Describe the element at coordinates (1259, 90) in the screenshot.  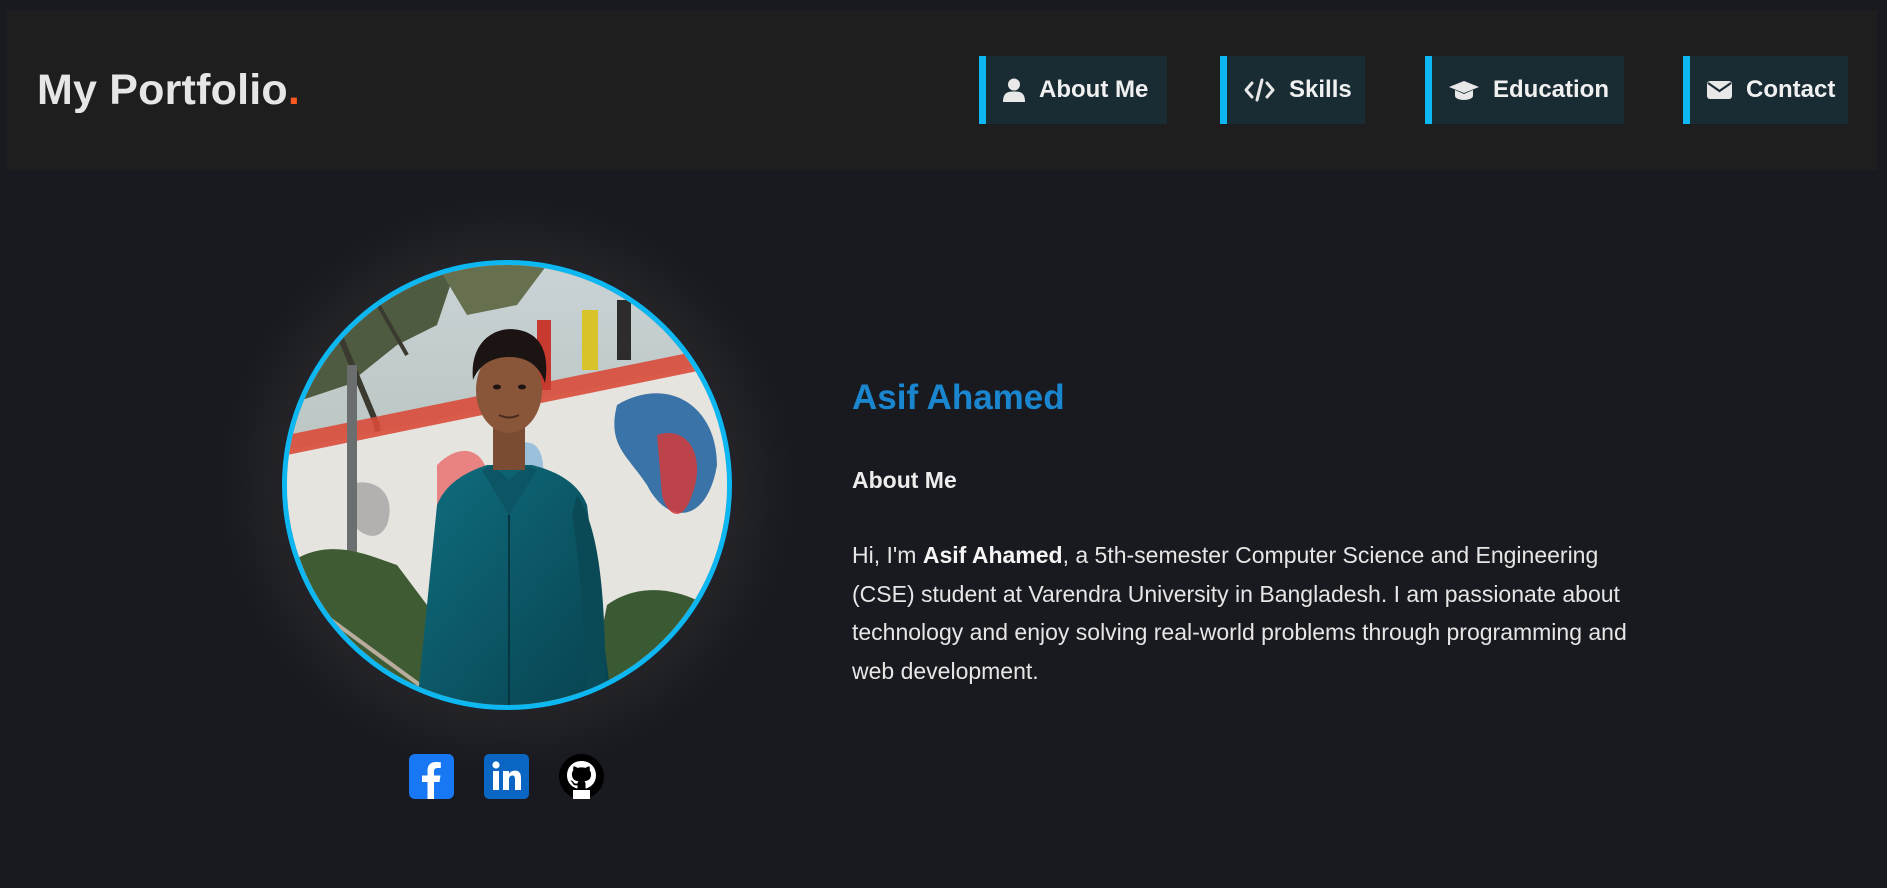
I see `code-icon` at that location.